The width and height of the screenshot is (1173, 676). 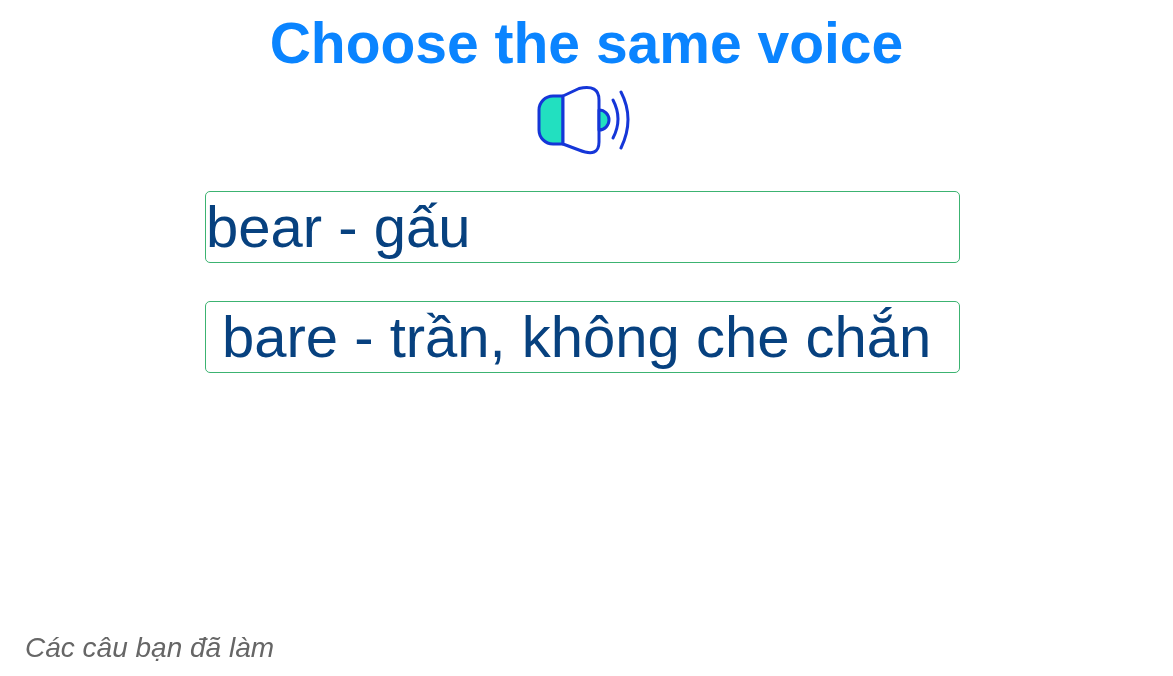 I want to click on answer-option: bear - gấu, so click(x=582, y=227).